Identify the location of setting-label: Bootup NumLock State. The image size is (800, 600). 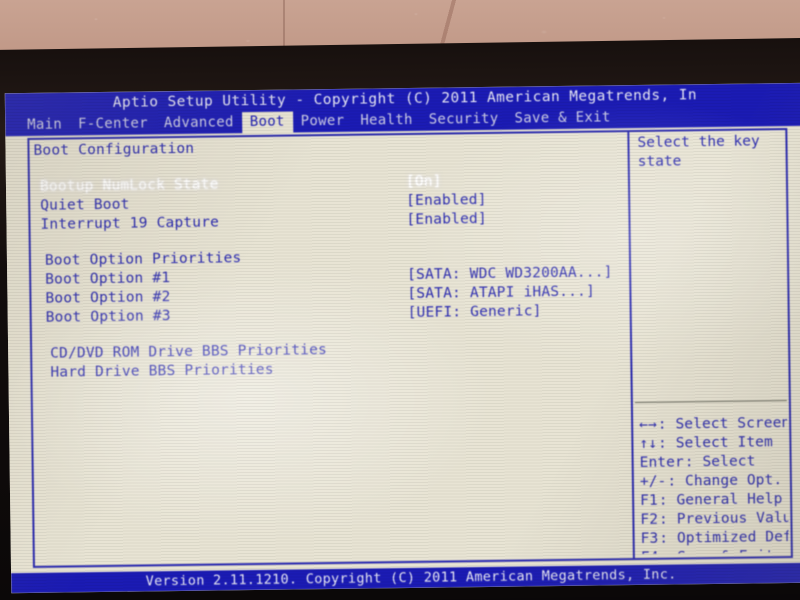
(129, 185).